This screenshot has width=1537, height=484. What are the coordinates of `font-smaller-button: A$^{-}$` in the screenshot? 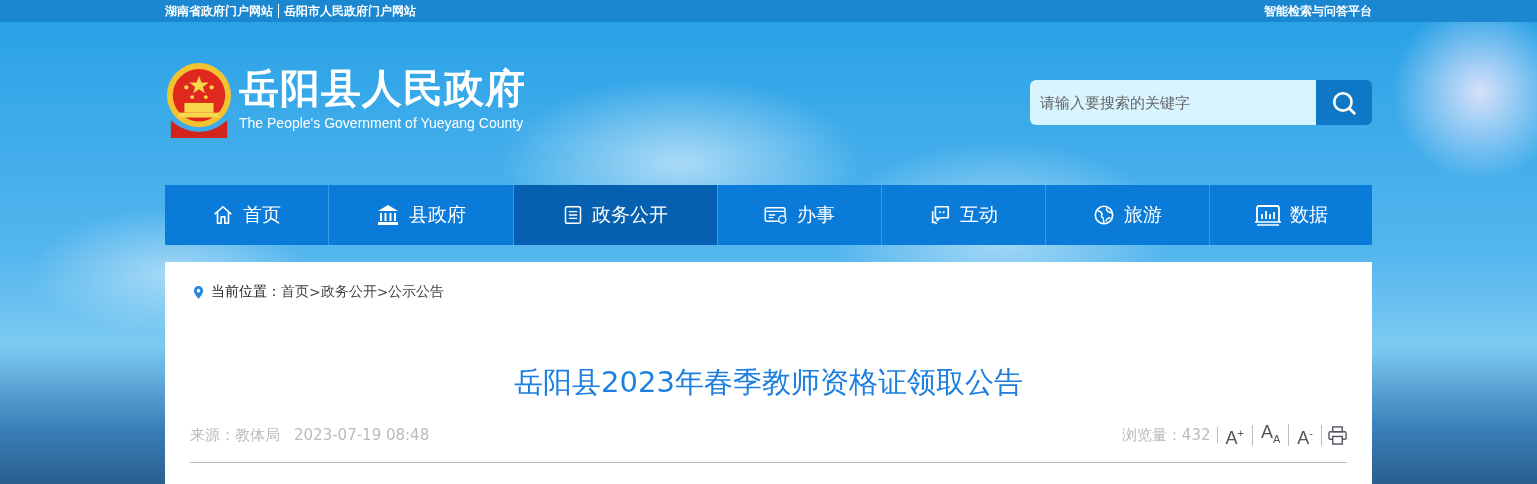 It's located at (1305, 435).